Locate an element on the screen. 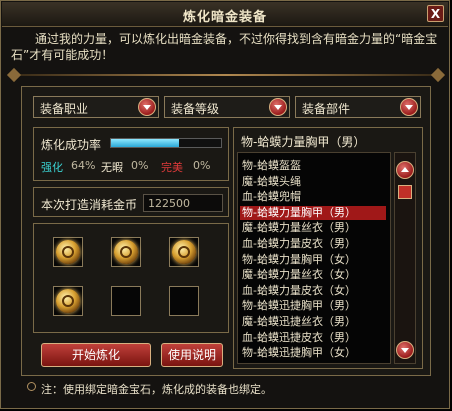 The width and height of the screenshot is (452, 411). select-class: 装备职业 is located at coordinates (96, 107).